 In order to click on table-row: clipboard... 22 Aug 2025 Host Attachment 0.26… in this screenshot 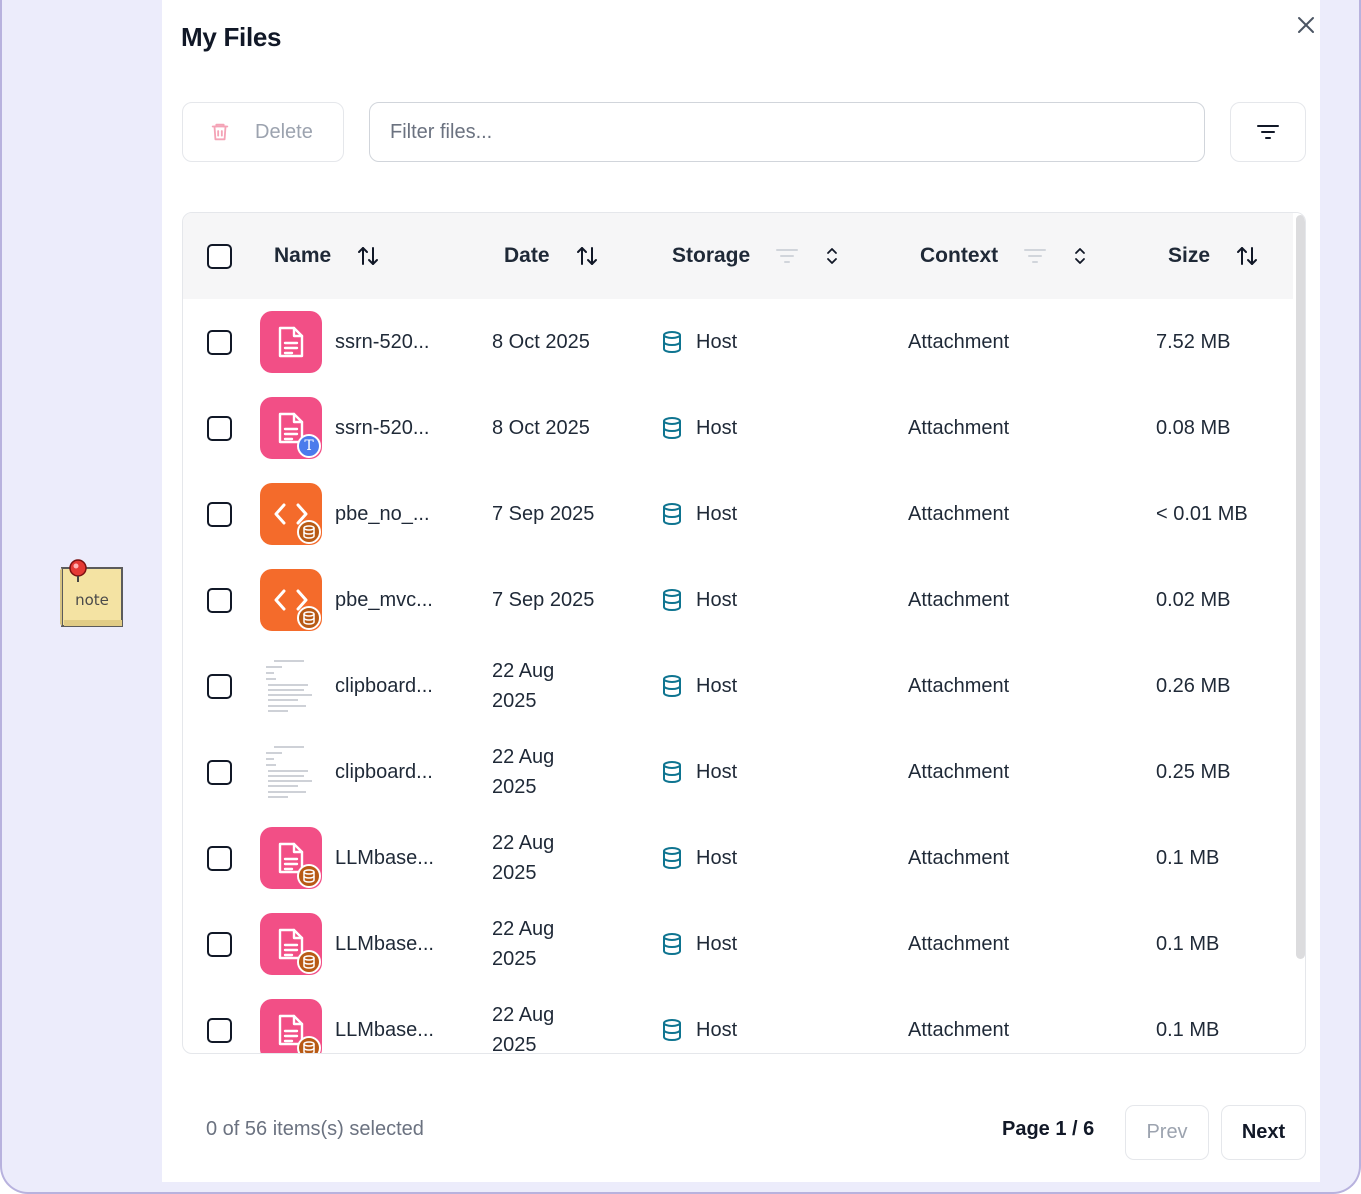, I will do `click(738, 686)`.